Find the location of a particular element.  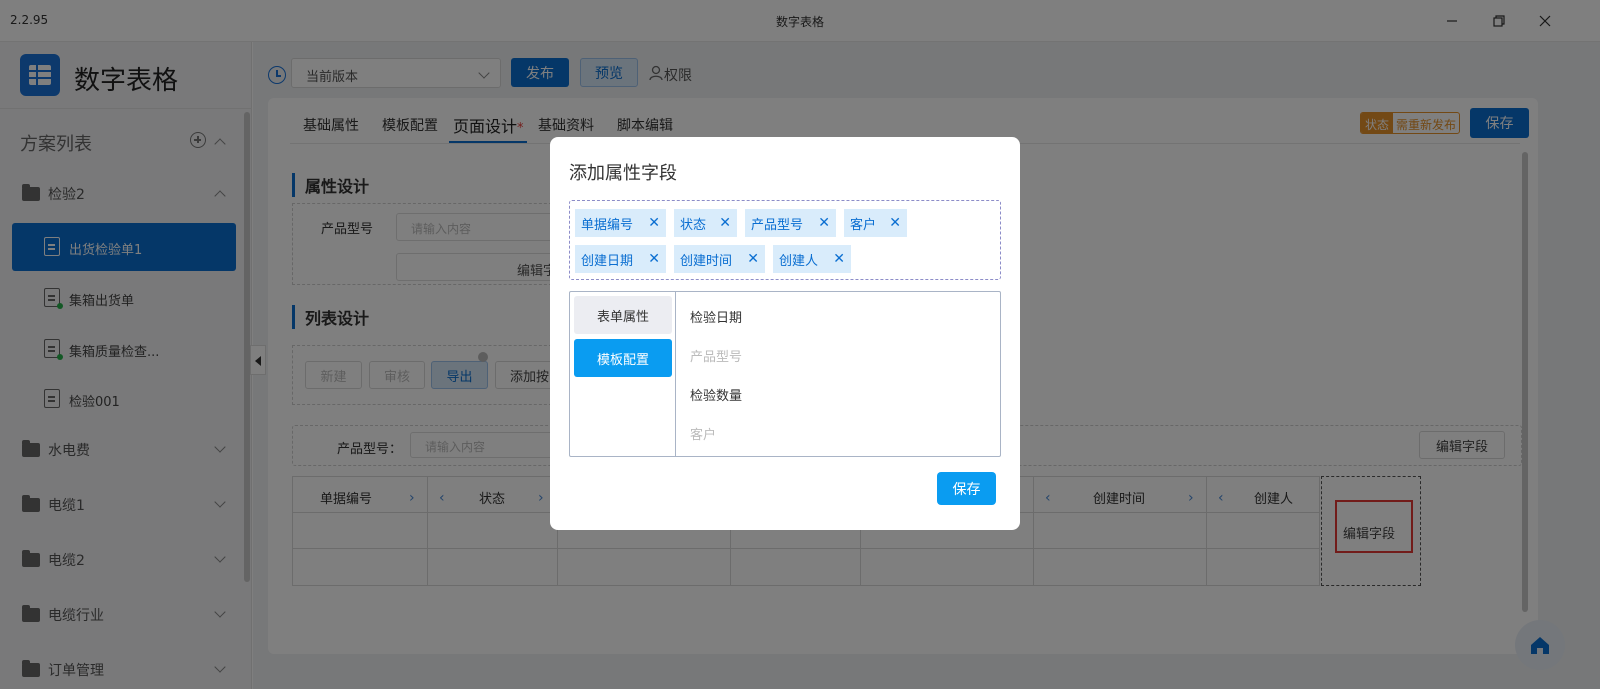

dialog-title: 添加属性字段 is located at coordinates (623, 173).